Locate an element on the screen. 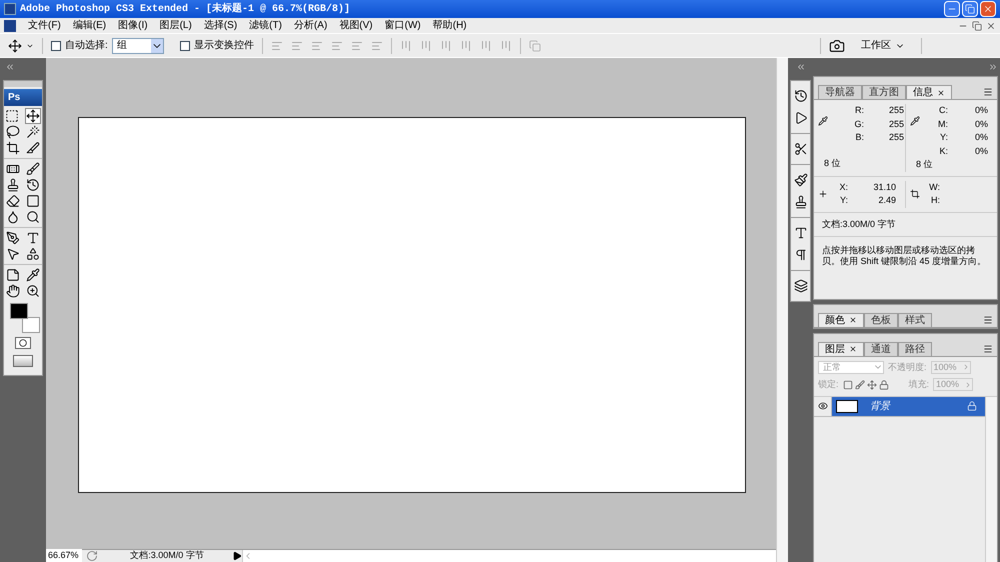 This screenshot has height=562, width=1000. channel-label: Y: is located at coordinates (943, 137).